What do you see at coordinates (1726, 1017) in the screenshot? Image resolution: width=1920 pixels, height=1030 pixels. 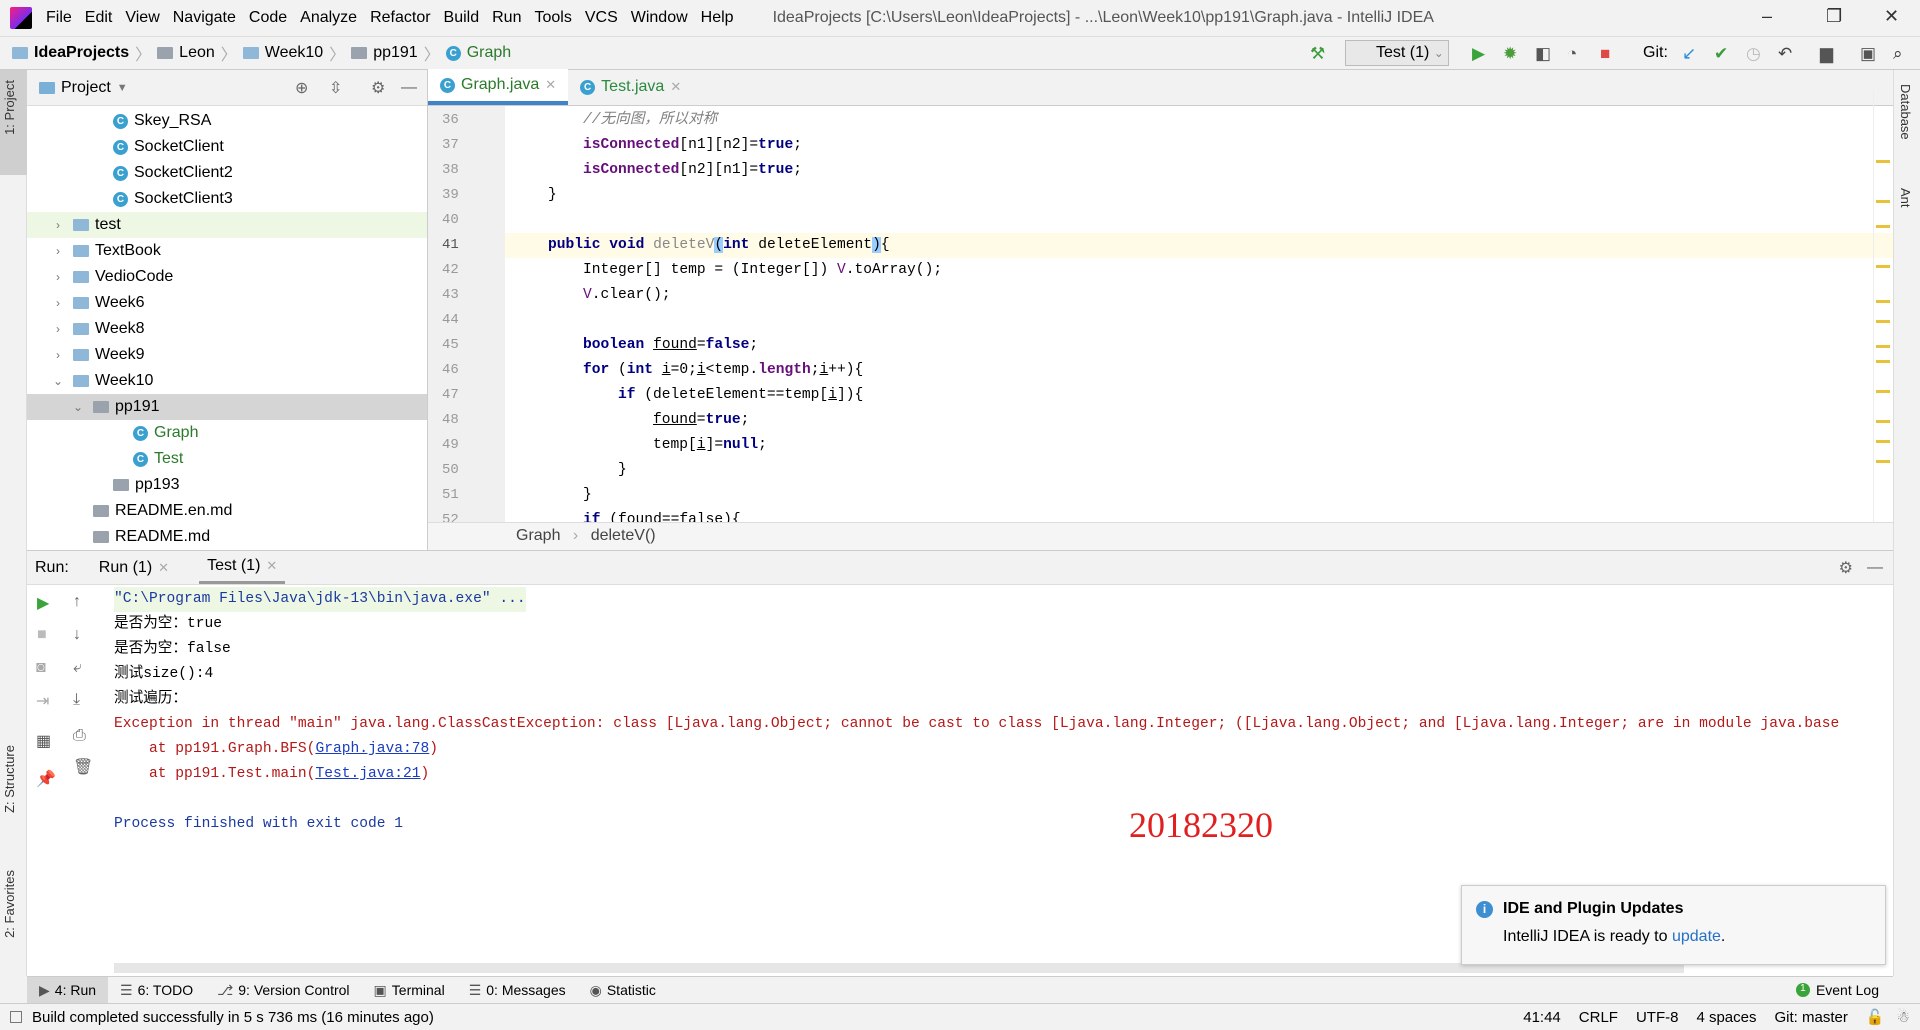 I see `indent-setting: 4 spaces` at bounding box center [1726, 1017].